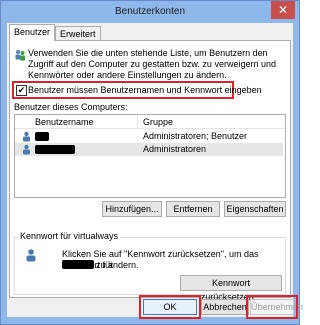  Describe the element at coordinates (225, 307) in the screenshot. I see `cancel-button: Abbrechen` at that location.